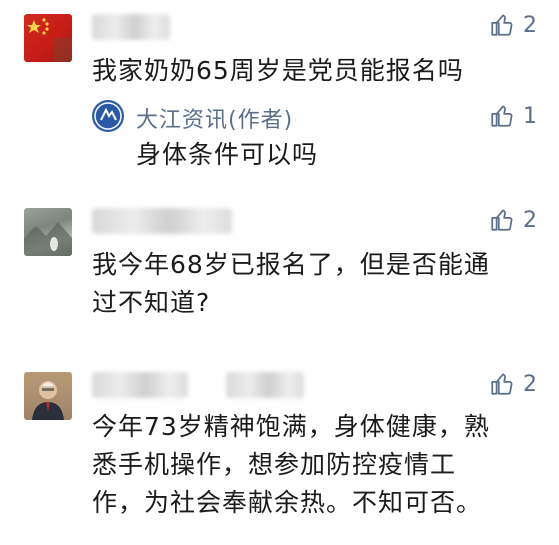  What do you see at coordinates (291, 283) in the screenshot?
I see `comment-text: 我今年68岁已报名了，但是否能通 过不知道?` at bounding box center [291, 283].